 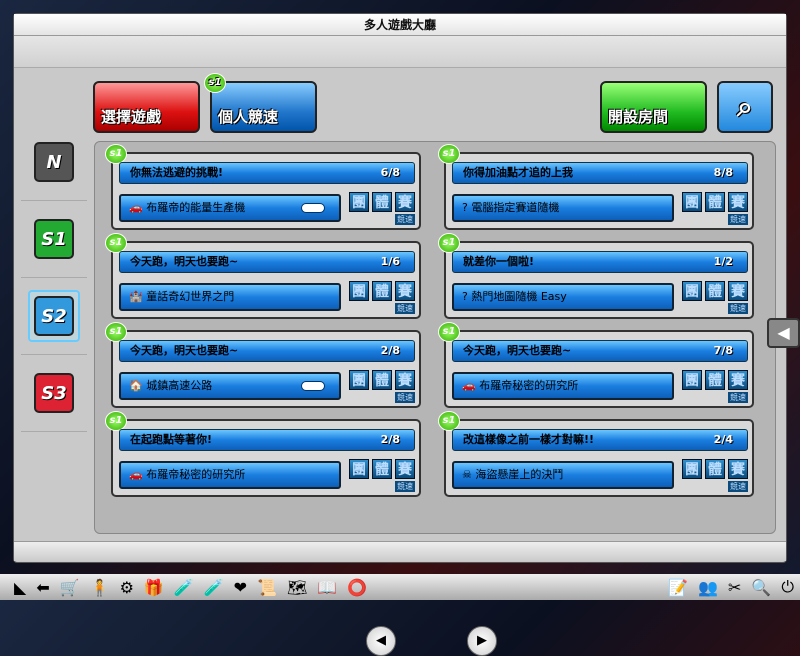 I want to click on prev-page-button: ◀, so click(x=381, y=641).